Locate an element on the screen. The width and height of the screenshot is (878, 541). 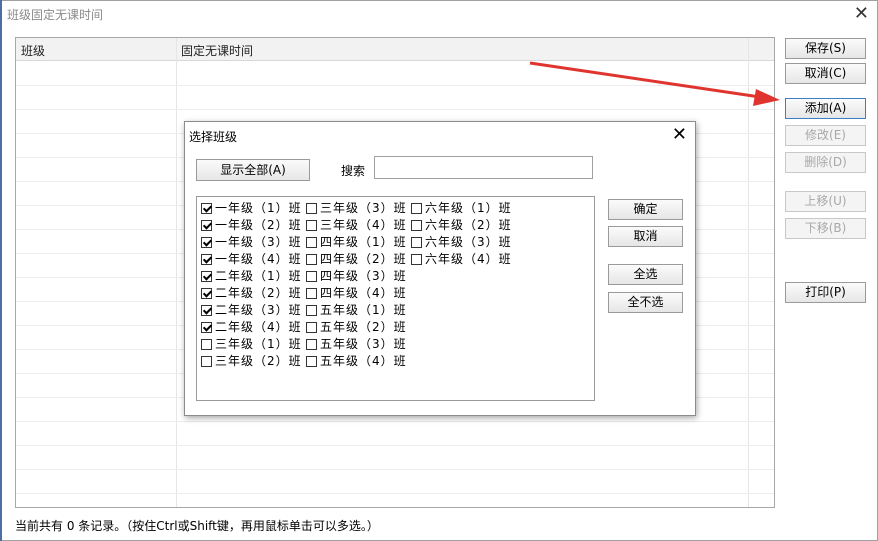
class-checkbox-item: 六年级（4）班 is located at coordinates (461, 259).